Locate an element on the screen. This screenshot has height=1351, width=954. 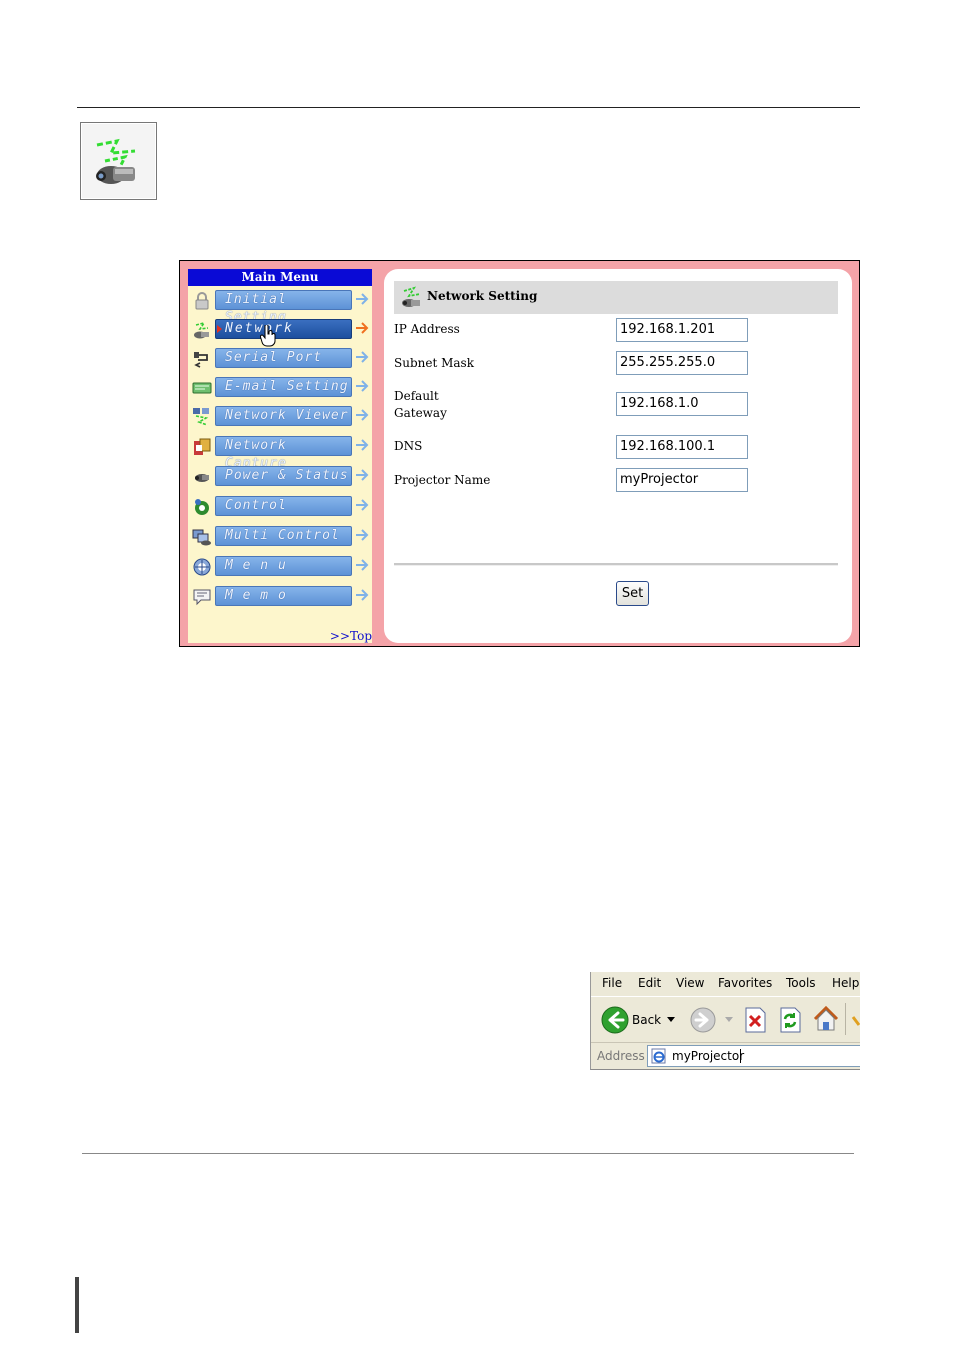
forward-arrow-icon is located at coordinates (703, 1020).